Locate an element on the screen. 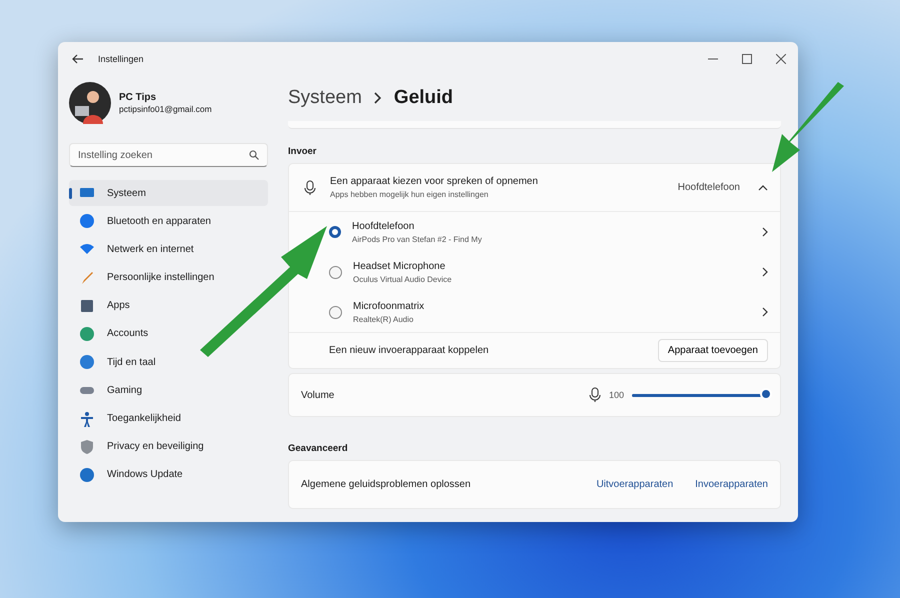  device-chooser: Een apparaat kiezen voor spreken of opnemen Apps hebben mogelijk hun eigen instellingen Hoofdtelefoon is located at coordinates (534, 188).